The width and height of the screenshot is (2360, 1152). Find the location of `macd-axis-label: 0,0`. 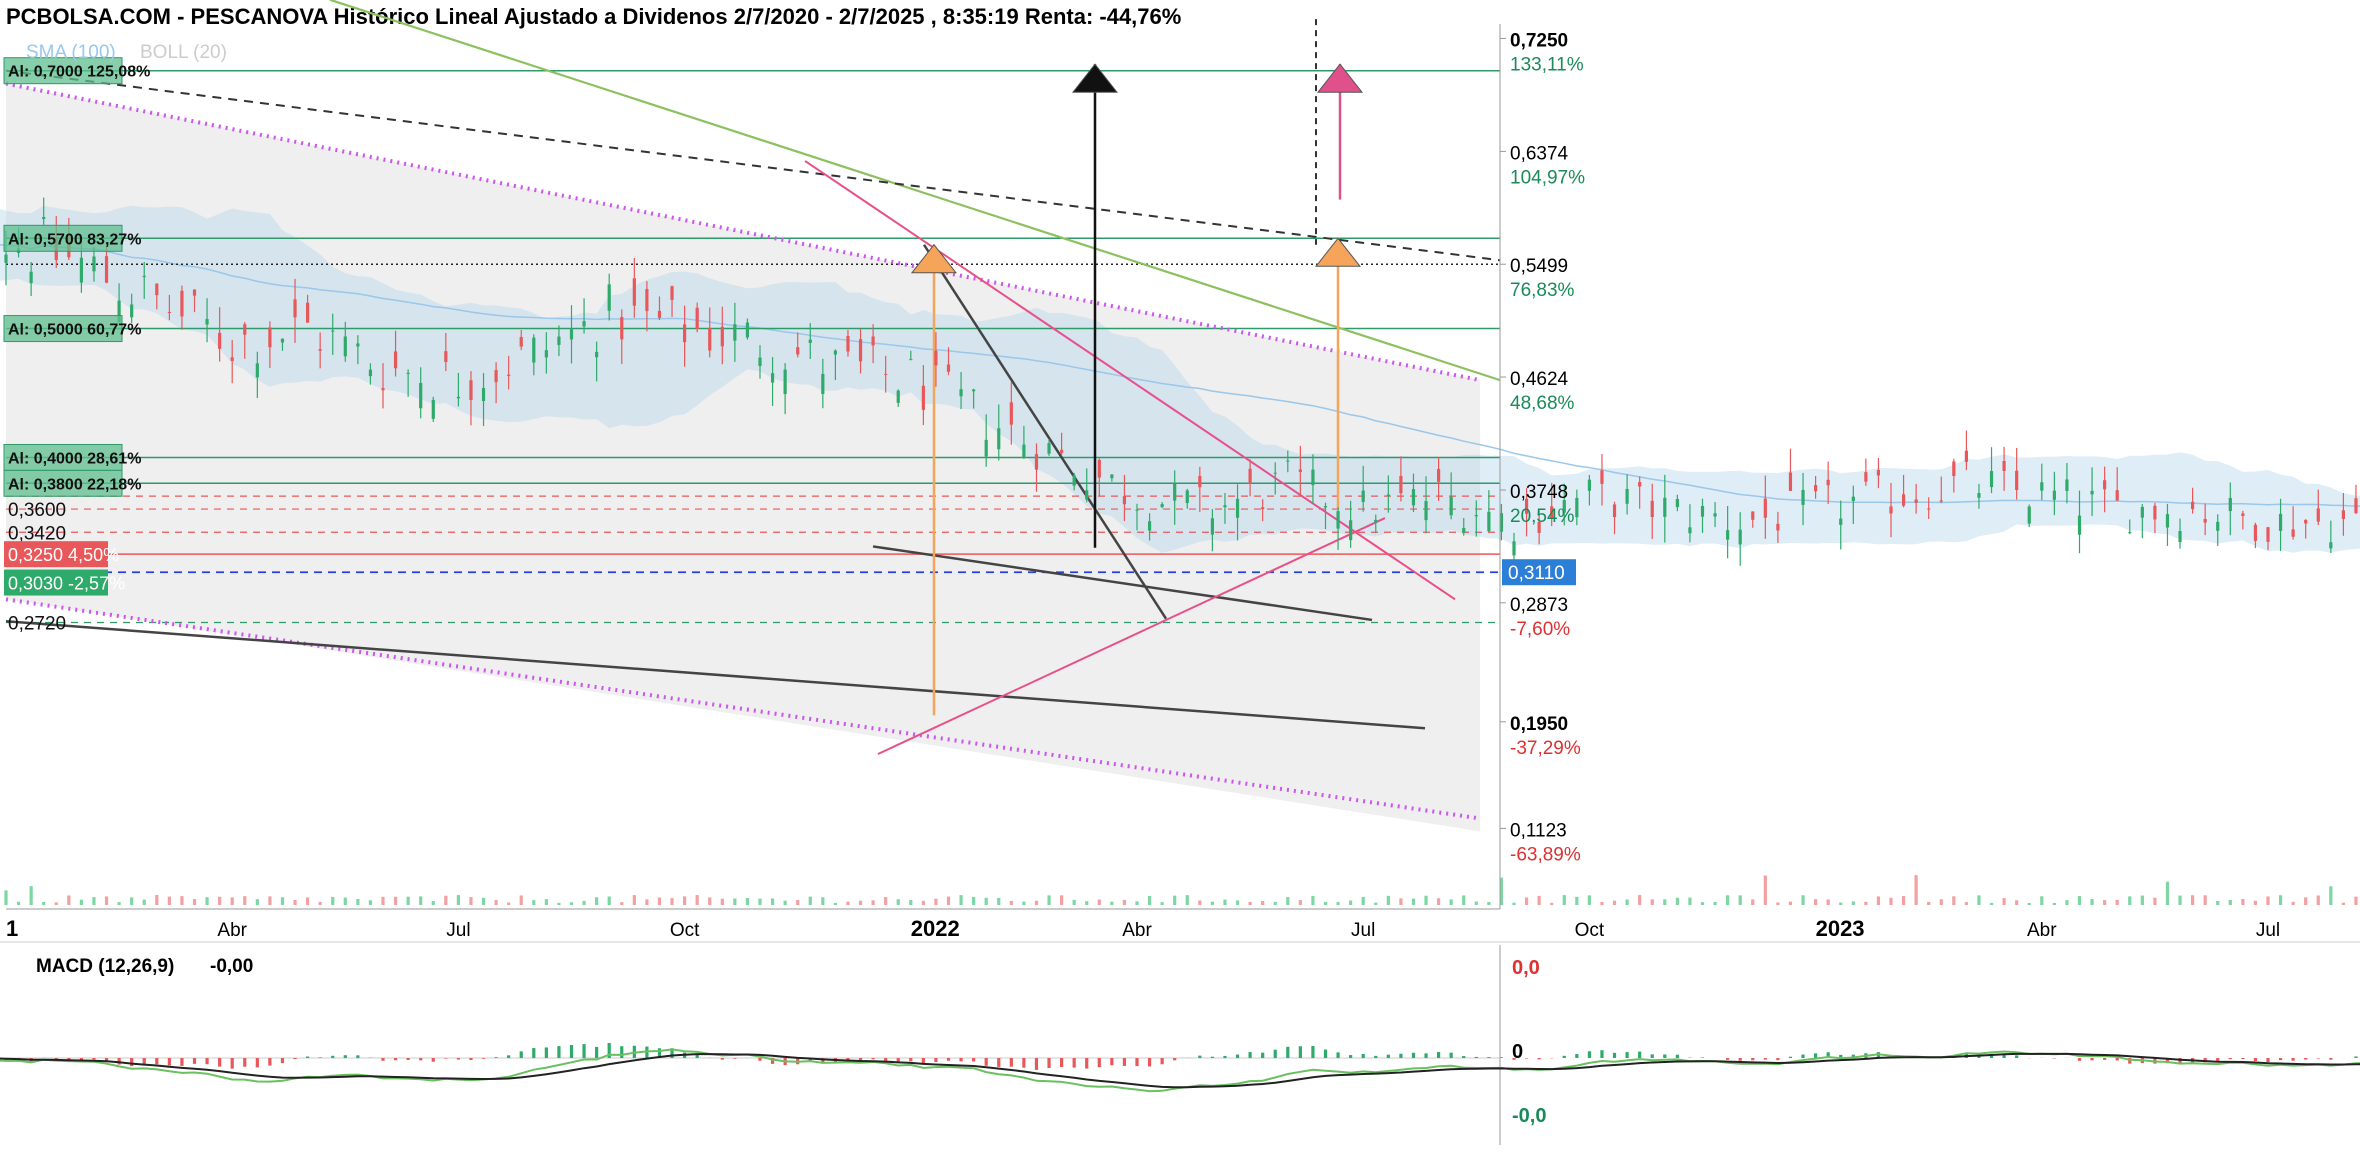

macd-axis-label: 0,0 is located at coordinates (1526, 968).